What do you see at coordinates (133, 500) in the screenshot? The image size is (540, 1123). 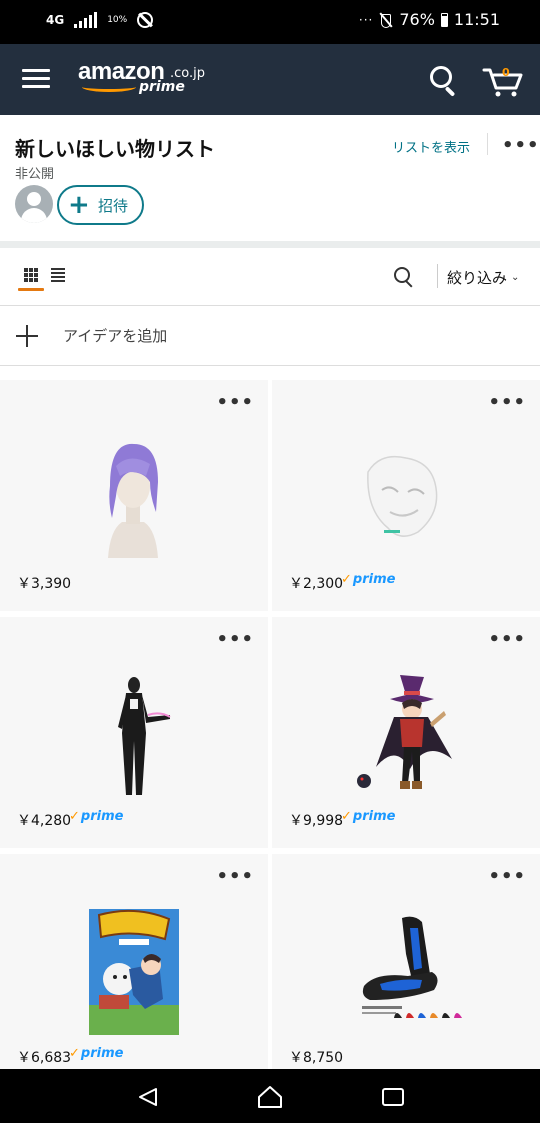 I see `purple-wig-image` at bounding box center [133, 500].